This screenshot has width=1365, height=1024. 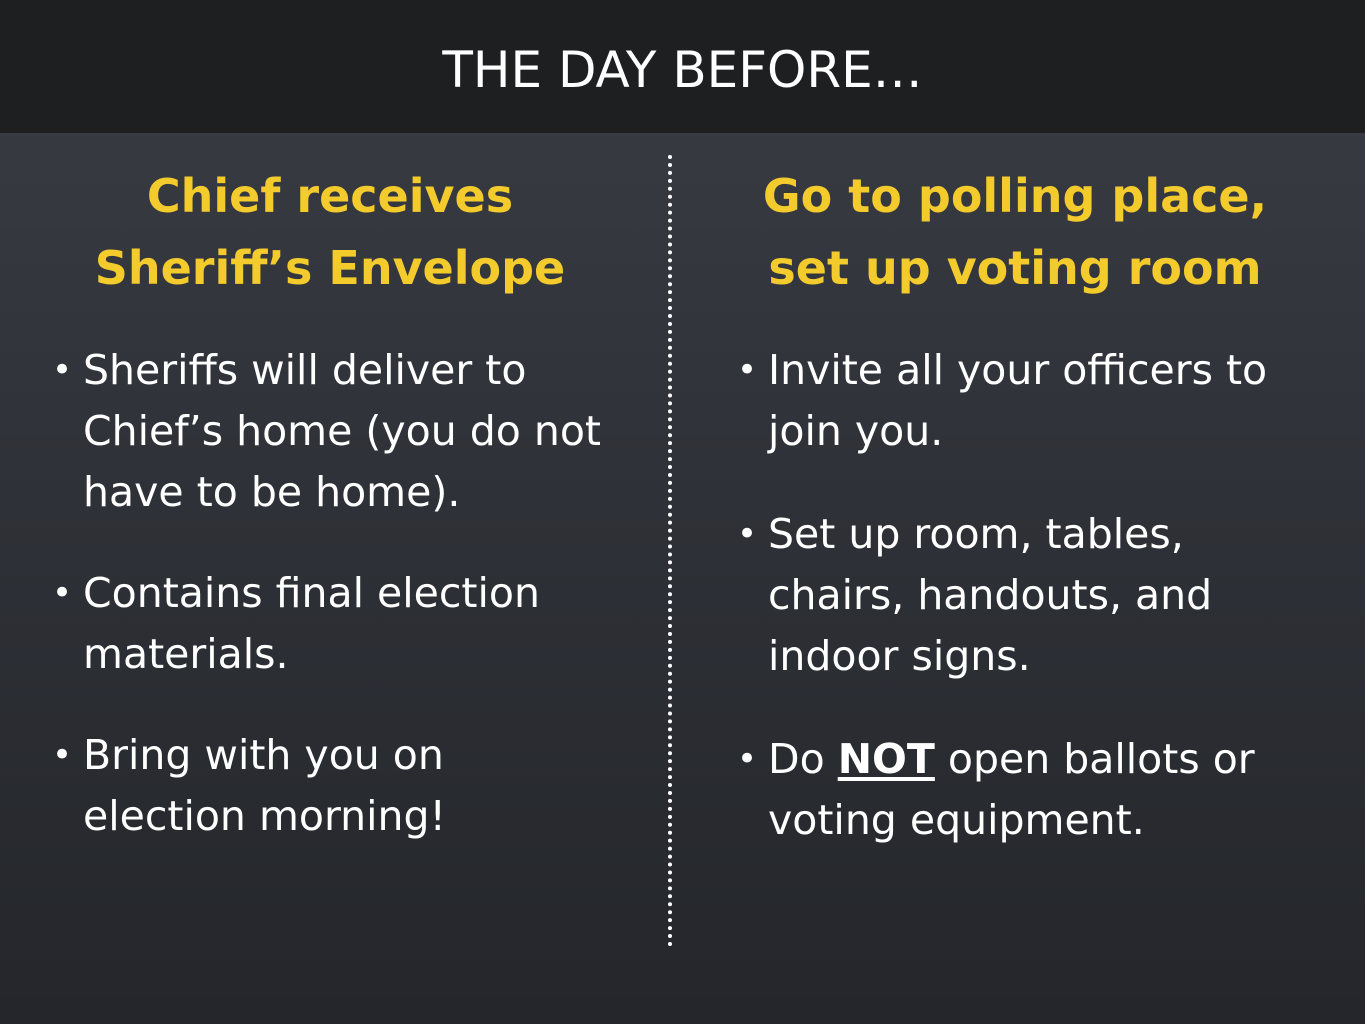 I want to click on left-heading-line-1: Chief receives, so click(x=330, y=196).